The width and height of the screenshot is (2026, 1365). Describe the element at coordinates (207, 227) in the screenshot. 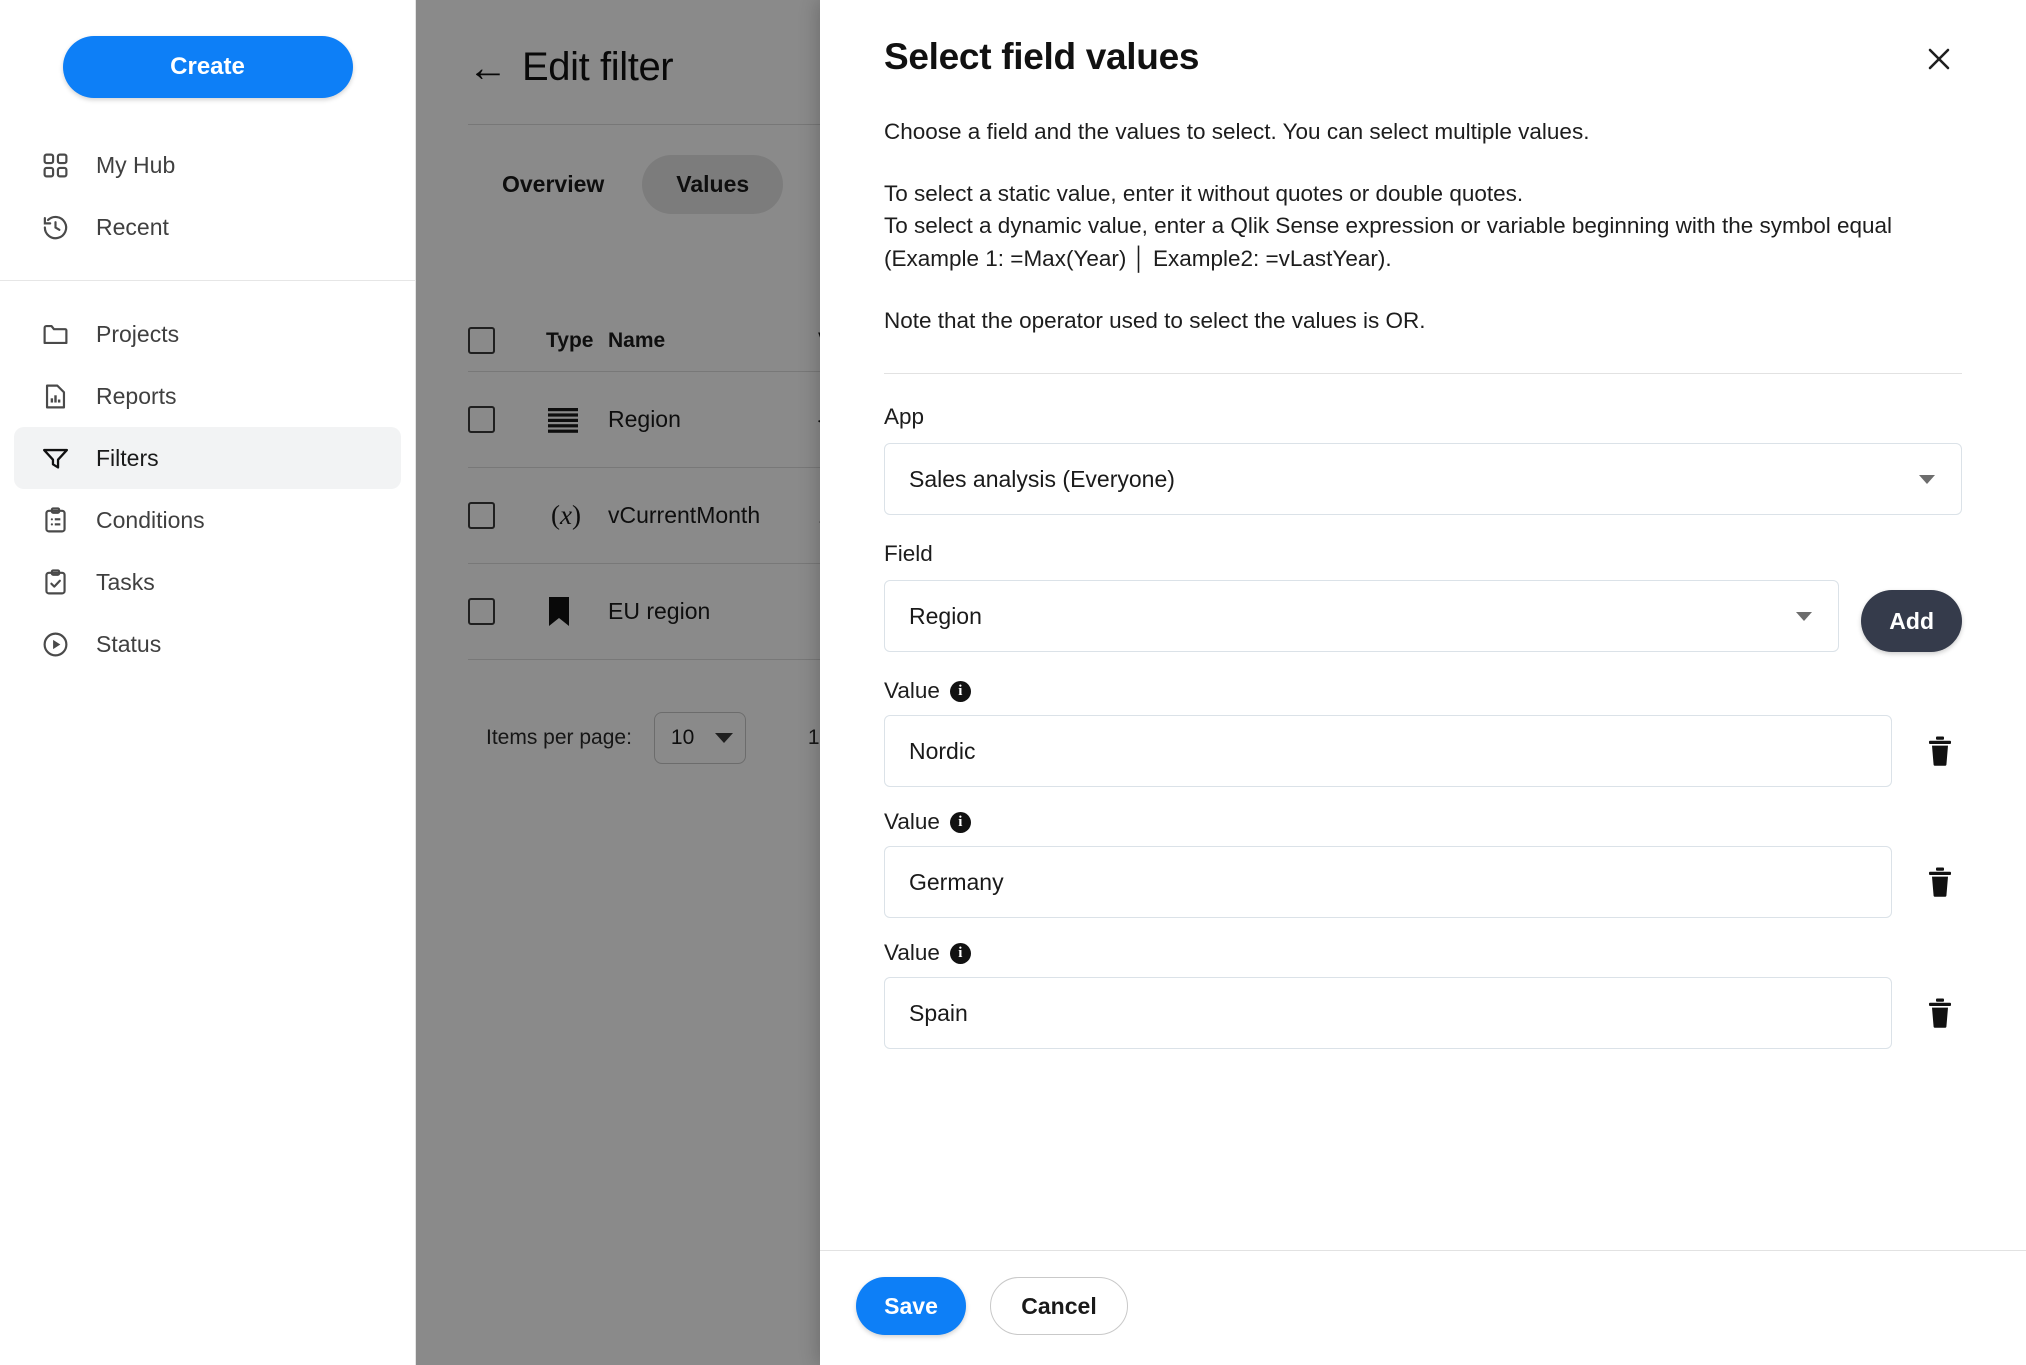

I see `sidebar-item-recent: Recent` at that location.